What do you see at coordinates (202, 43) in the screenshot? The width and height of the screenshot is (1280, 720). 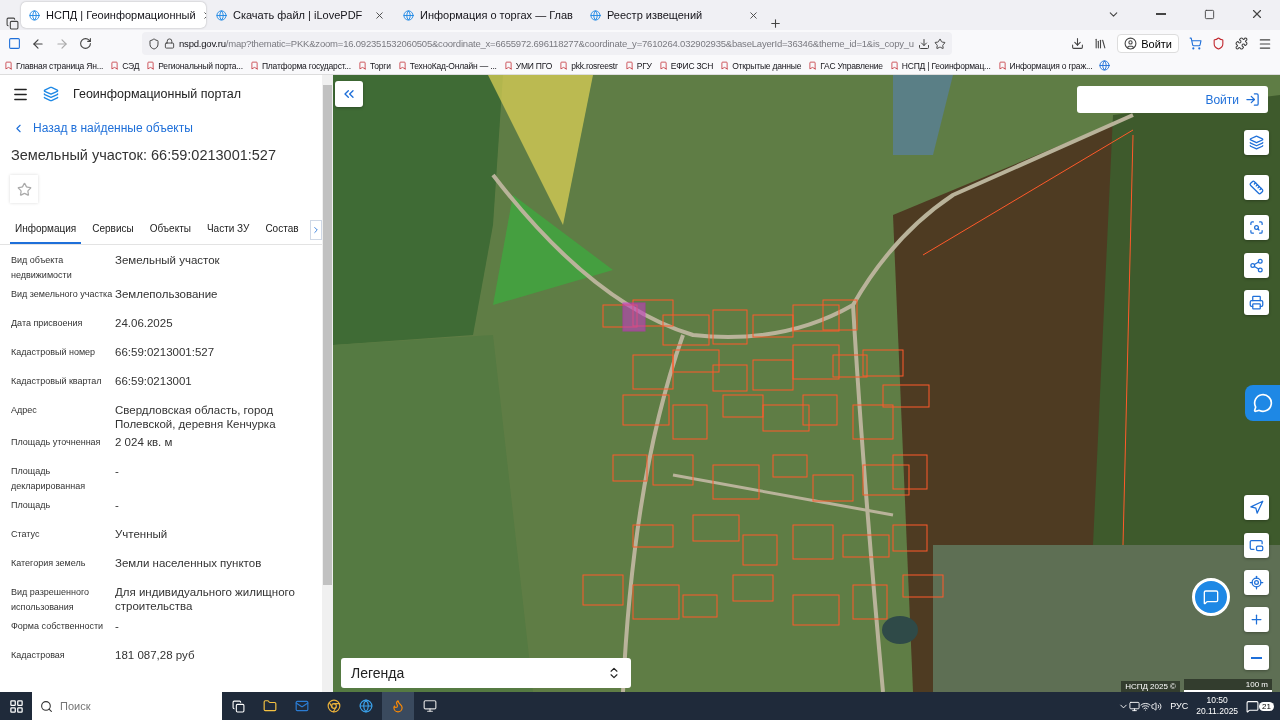 I see `url-host: nspd.gov.ru` at bounding box center [202, 43].